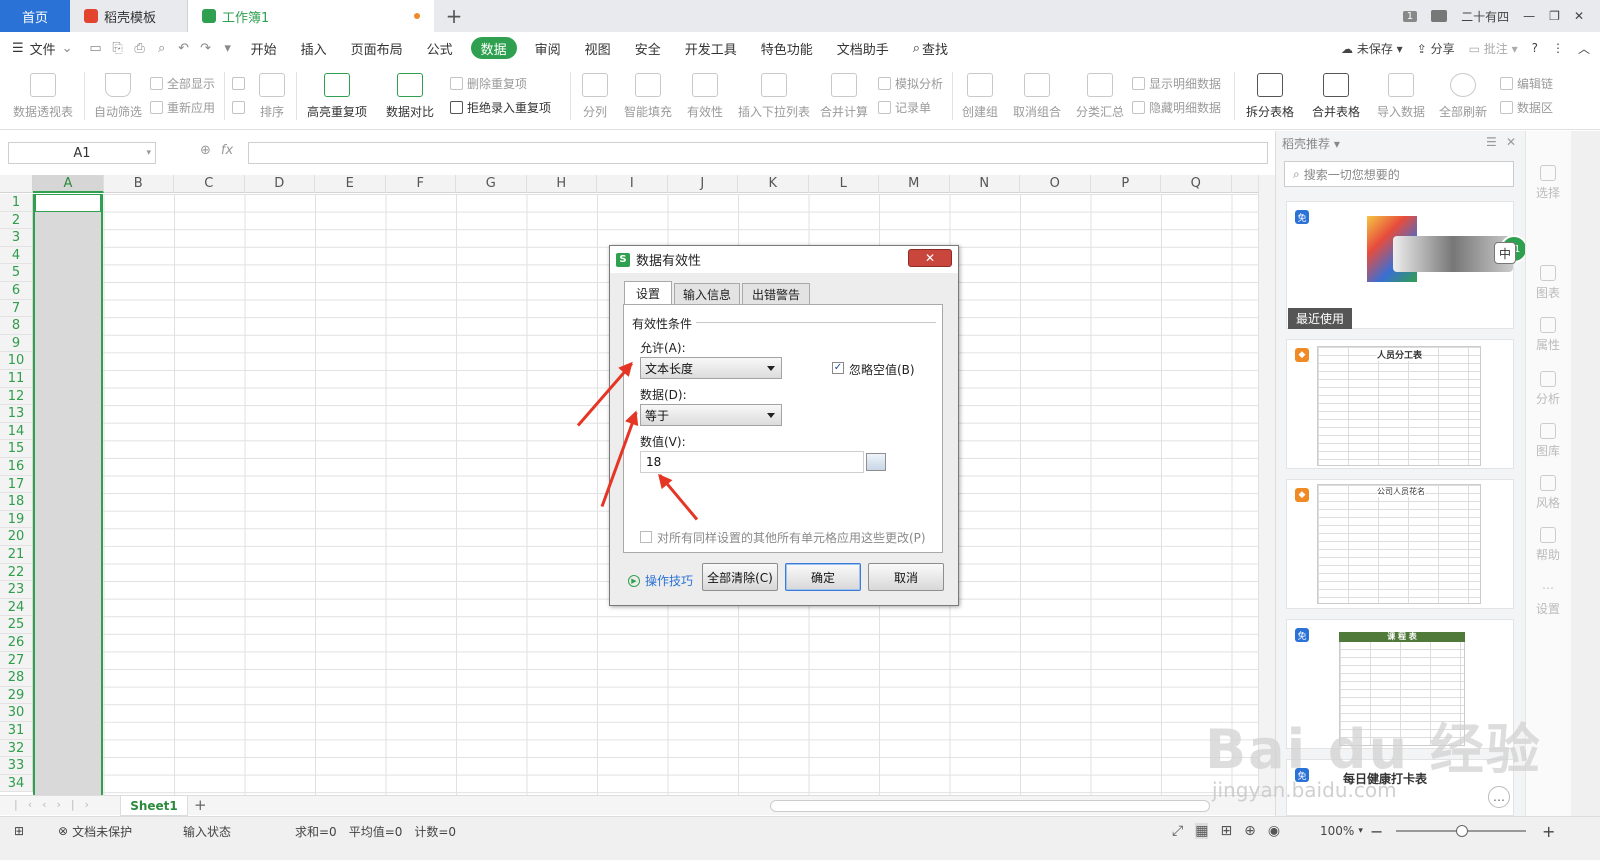 Image resolution: width=1600 pixels, height=860 pixels. I want to click on save-icon: ▭, so click(96, 48).